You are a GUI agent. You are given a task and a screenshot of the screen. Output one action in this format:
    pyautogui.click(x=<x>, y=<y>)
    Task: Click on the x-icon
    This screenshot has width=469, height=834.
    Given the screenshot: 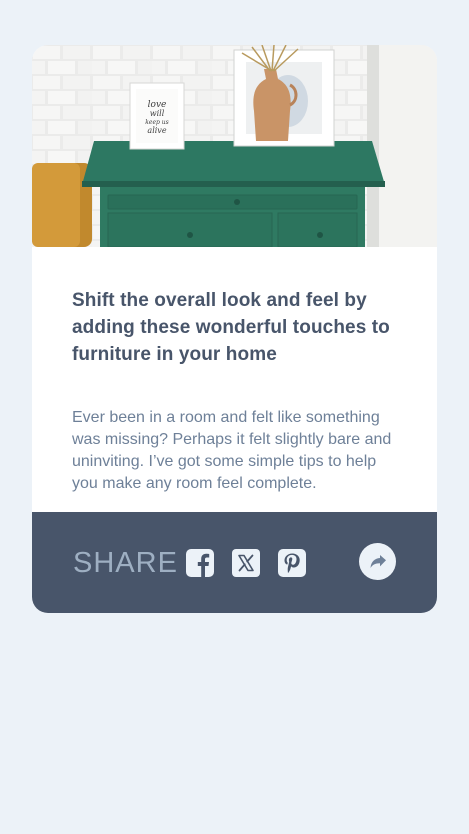 What is the action you would take?
    pyautogui.click(x=246, y=563)
    